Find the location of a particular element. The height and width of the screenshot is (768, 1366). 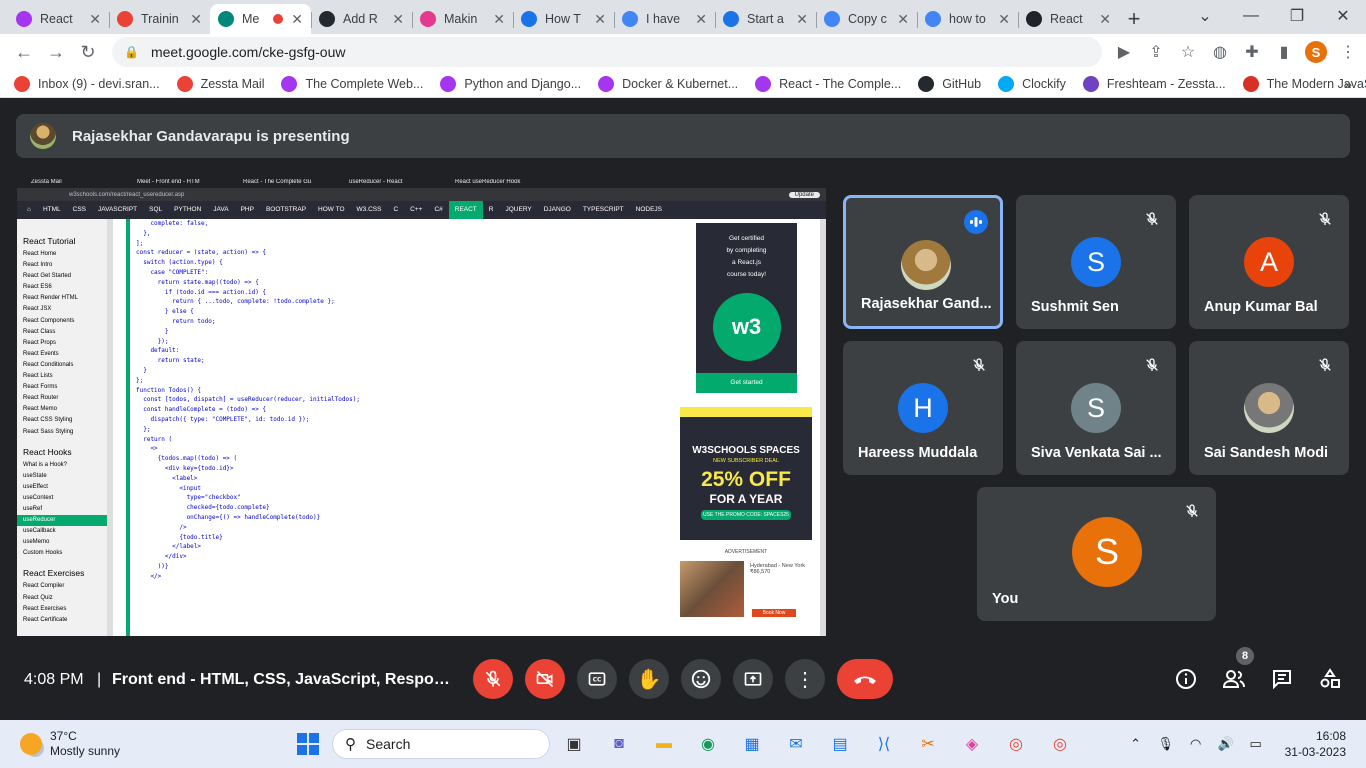

chrome-icon: ◎ is located at coordinates (1016, 744).